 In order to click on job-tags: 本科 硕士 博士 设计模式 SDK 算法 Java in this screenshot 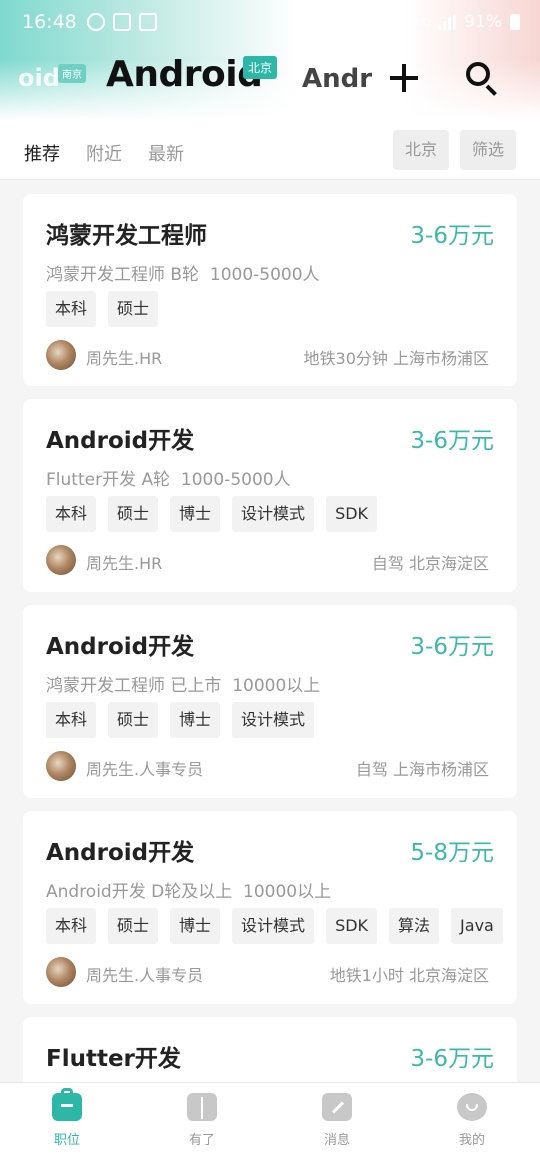, I will do `click(274, 926)`.